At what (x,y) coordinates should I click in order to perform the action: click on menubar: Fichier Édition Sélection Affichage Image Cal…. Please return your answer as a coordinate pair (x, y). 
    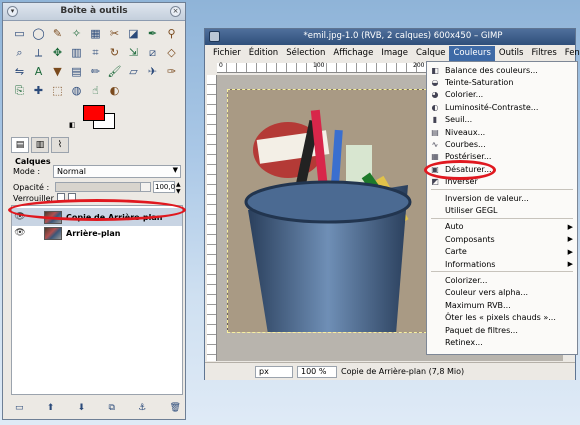
    Looking at the image, I should click on (392, 54).